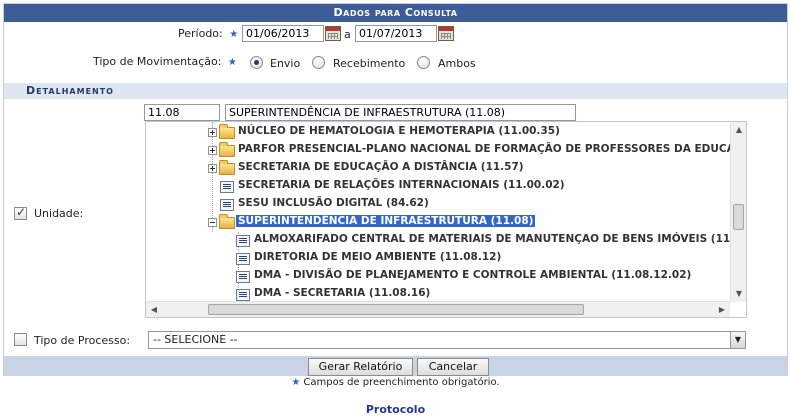 The height and width of the screenshot is (417, 791). What do you see at coordinates (227, 221) in the screenshot?
I see `folder-open-icon` at bounding box center [227, 221].